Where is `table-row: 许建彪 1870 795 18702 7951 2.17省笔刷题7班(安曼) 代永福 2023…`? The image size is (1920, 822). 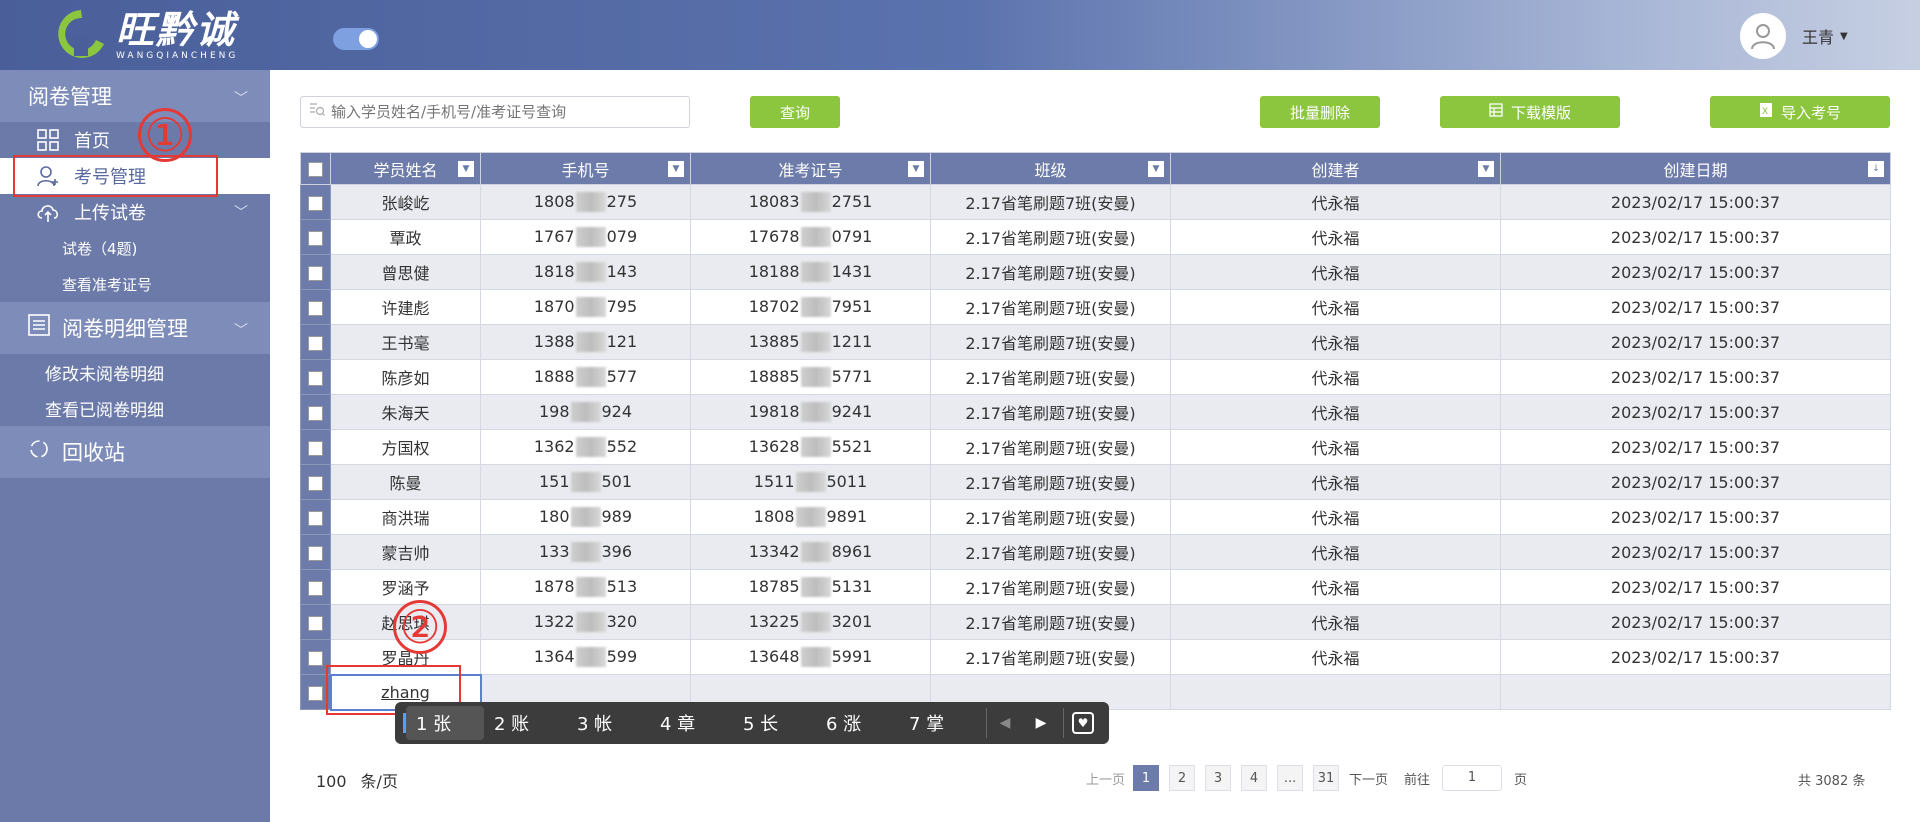
table-row: 许建彪 1870 795 18702 7951 2.17省笔刷题7班(安曼) 代永福 2023… is located at coordinates (1095, 307).